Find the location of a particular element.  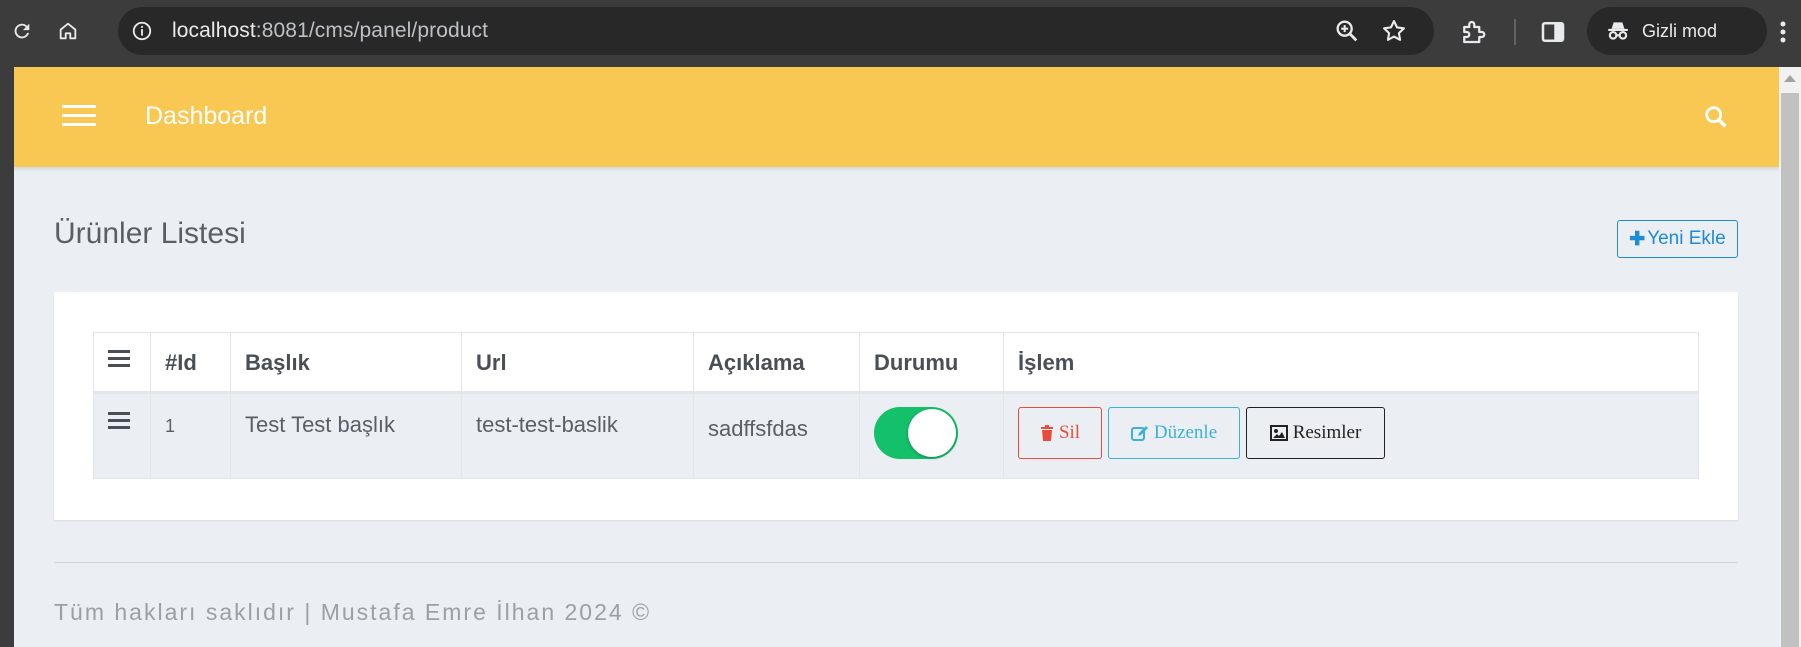

cell-actions: Sil Düzenle Resimler is located at coordinates (1351, 435).